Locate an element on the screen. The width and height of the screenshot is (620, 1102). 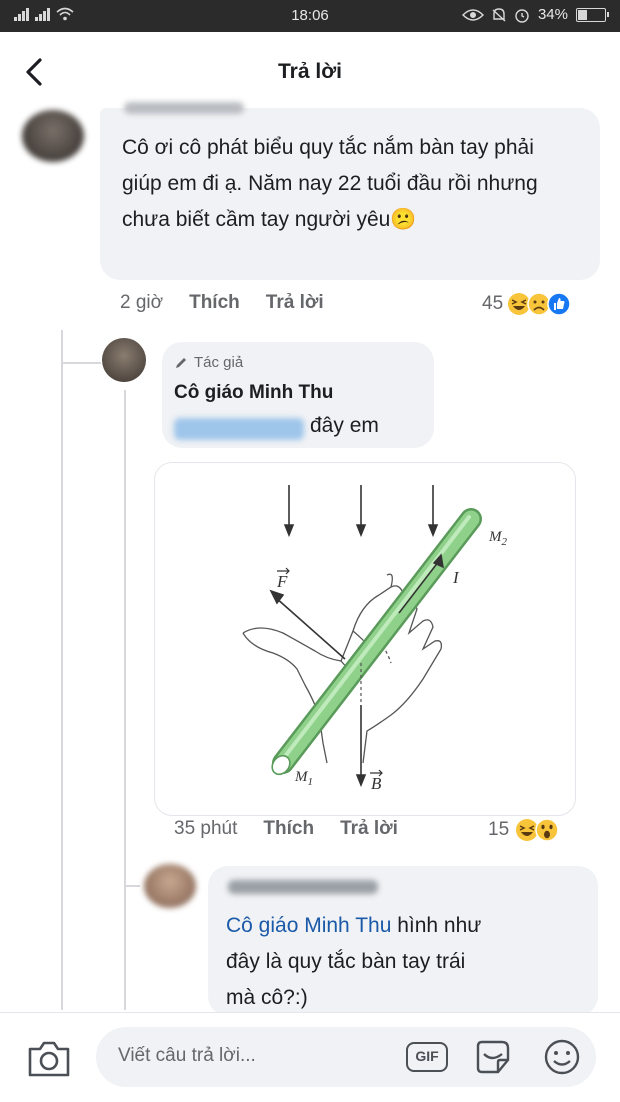
label-b: B is located at coordinates (376, 783).